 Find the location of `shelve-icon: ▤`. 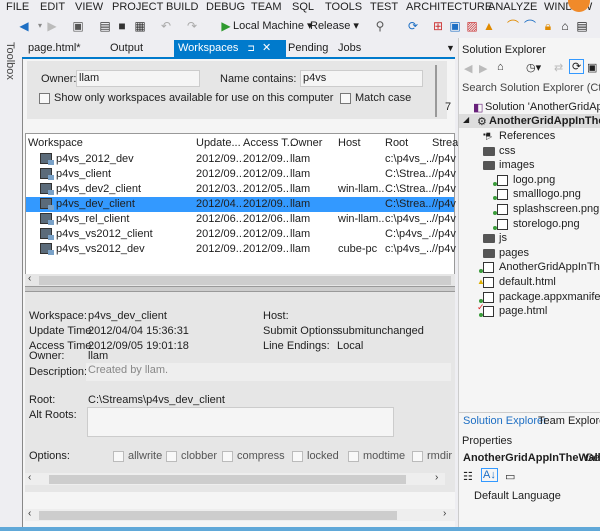

shelve-icon: ▤ is located at coordinates (582, 26).